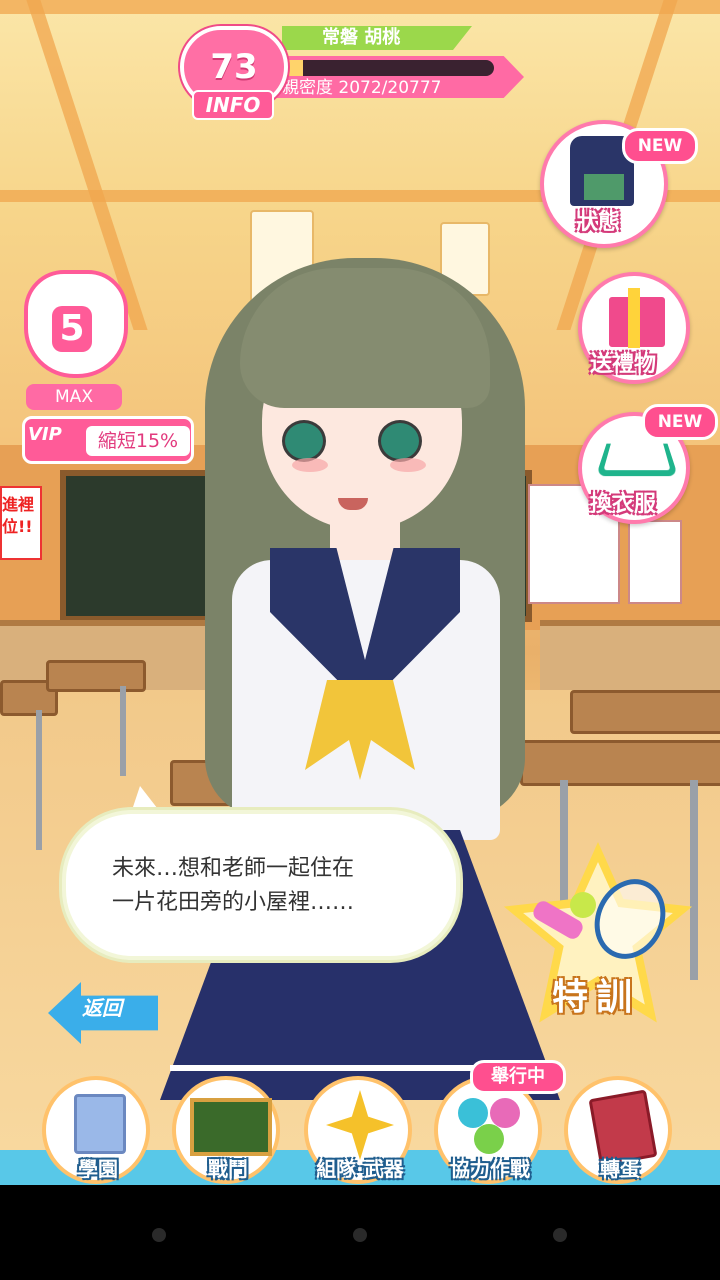 The height and width of the screenshot is (1280, 720). Describe the element at coordinates (100, 1124) in the screenshot. I see `school-building-icon` at that location.